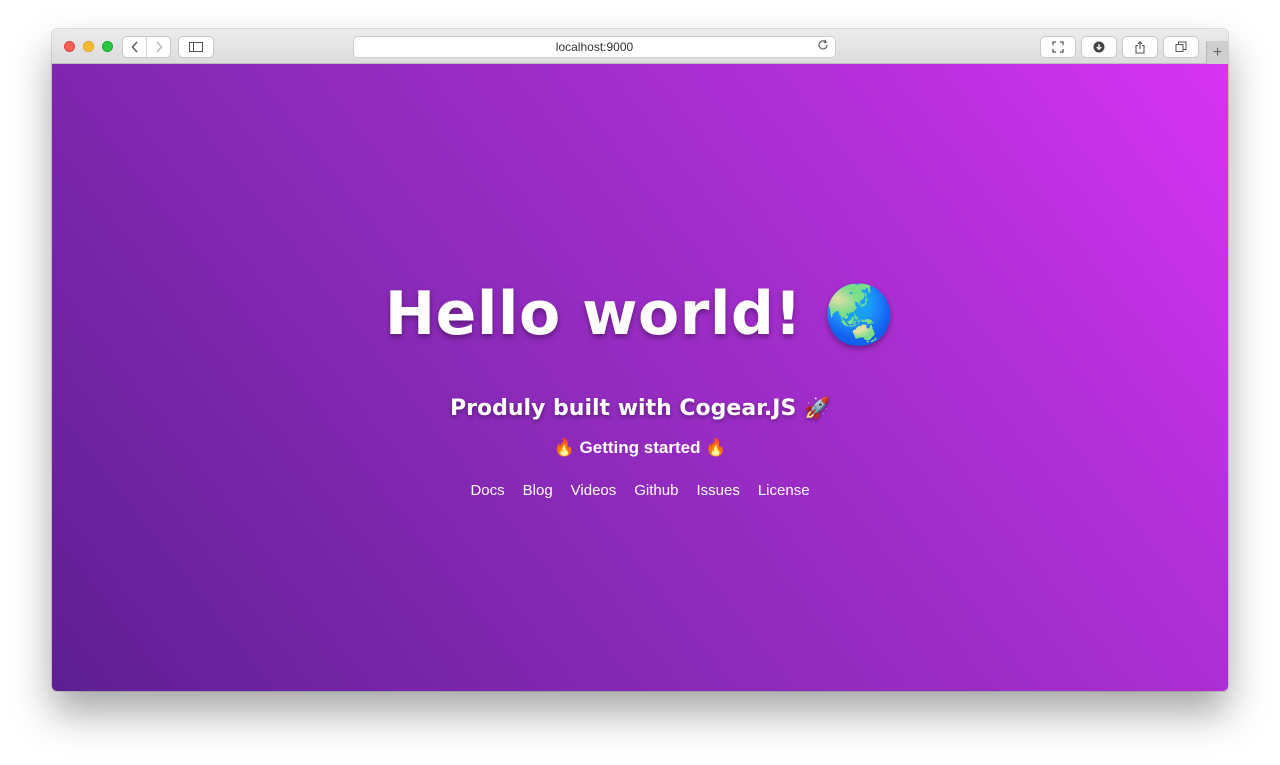 The image size is (1280, 765). Describe the element at coordinates (656, 491) in the screenshot. I see `link-github: Github` at that location.